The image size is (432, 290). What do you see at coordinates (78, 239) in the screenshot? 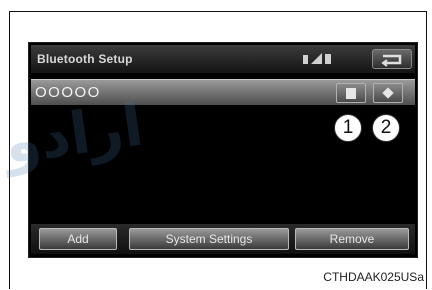
I see `add-button: Add` at bounding box center [78, 239].